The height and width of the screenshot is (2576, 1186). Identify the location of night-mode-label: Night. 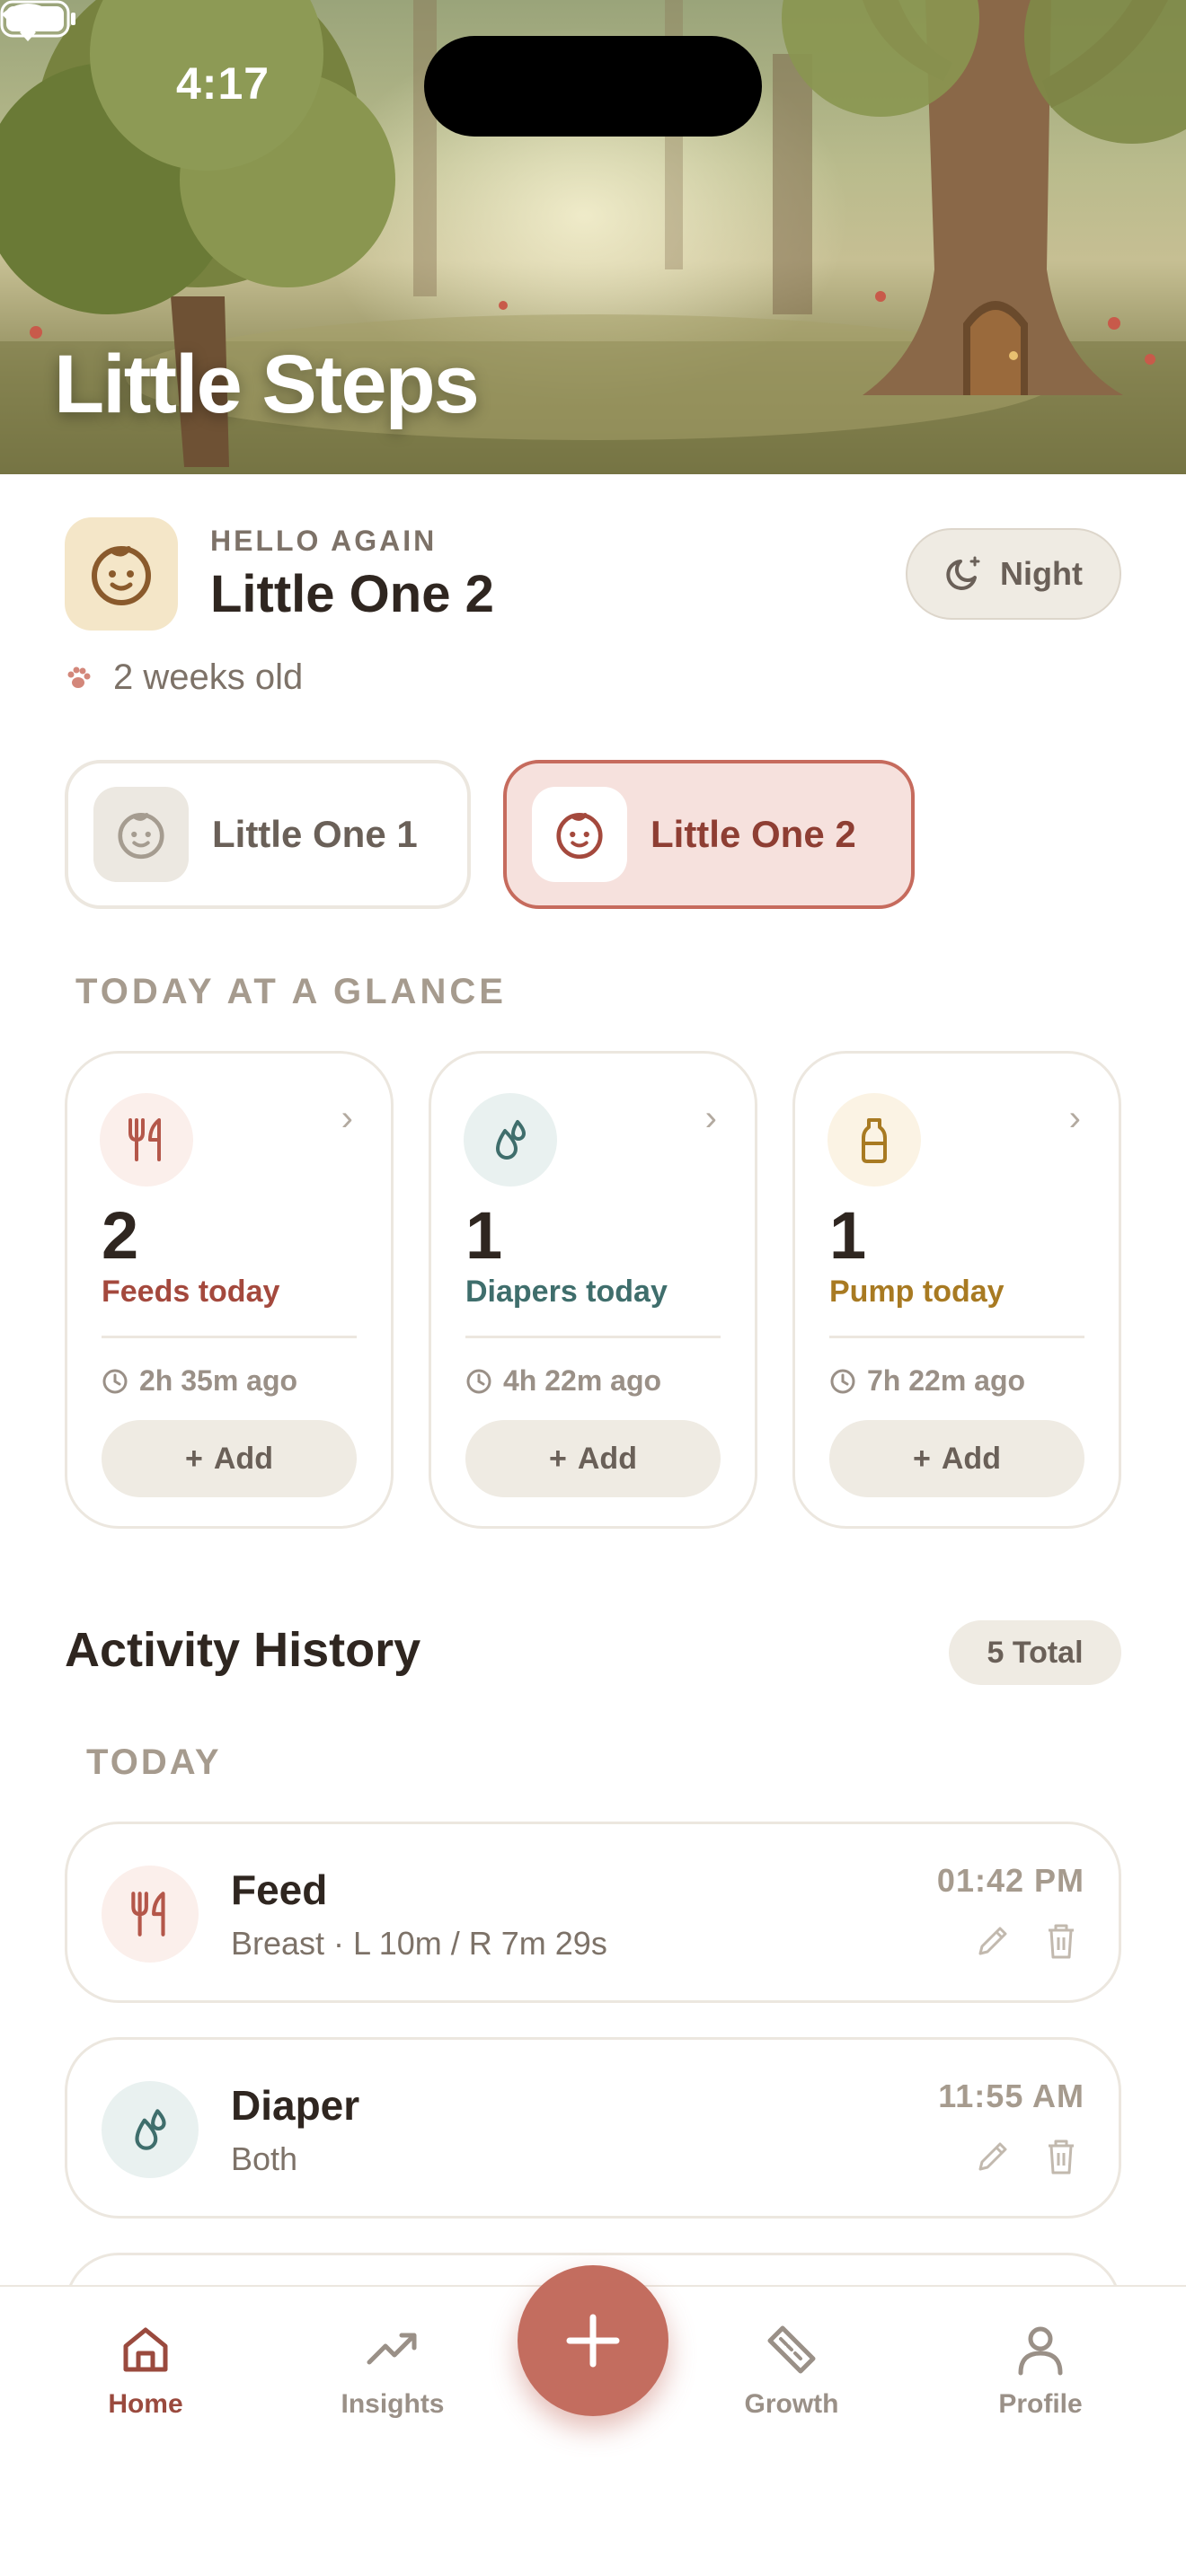
(1041, 573).